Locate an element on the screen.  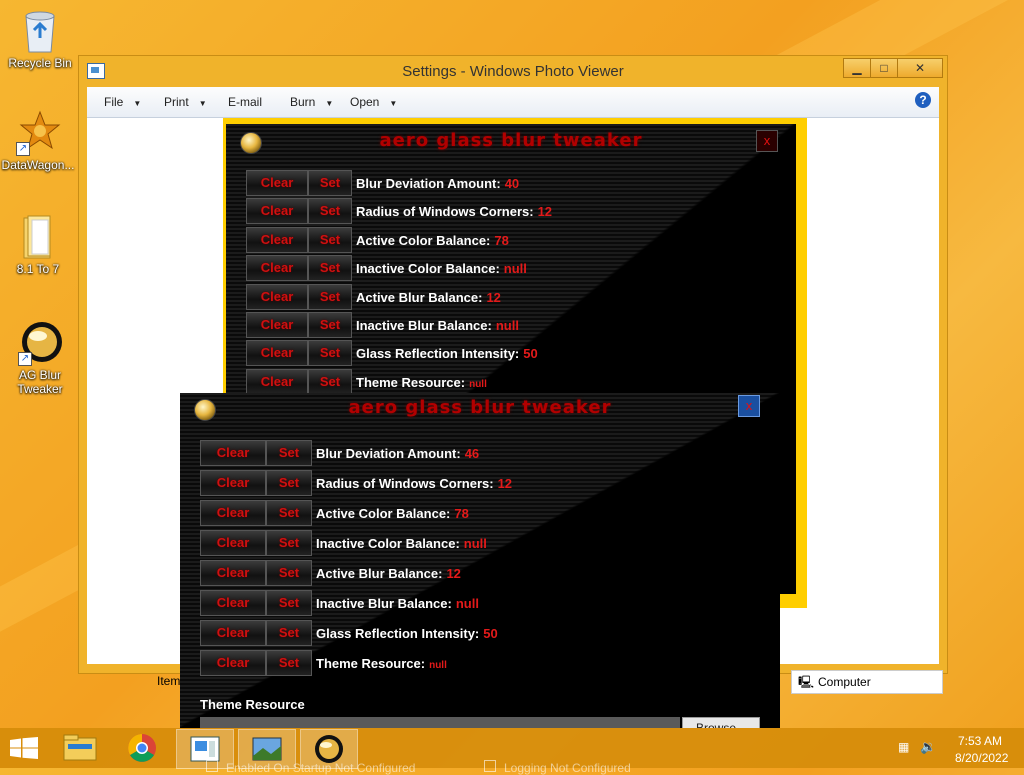
tweaker-title: aero glass blur tweaker is located at coordinates (511, 140).